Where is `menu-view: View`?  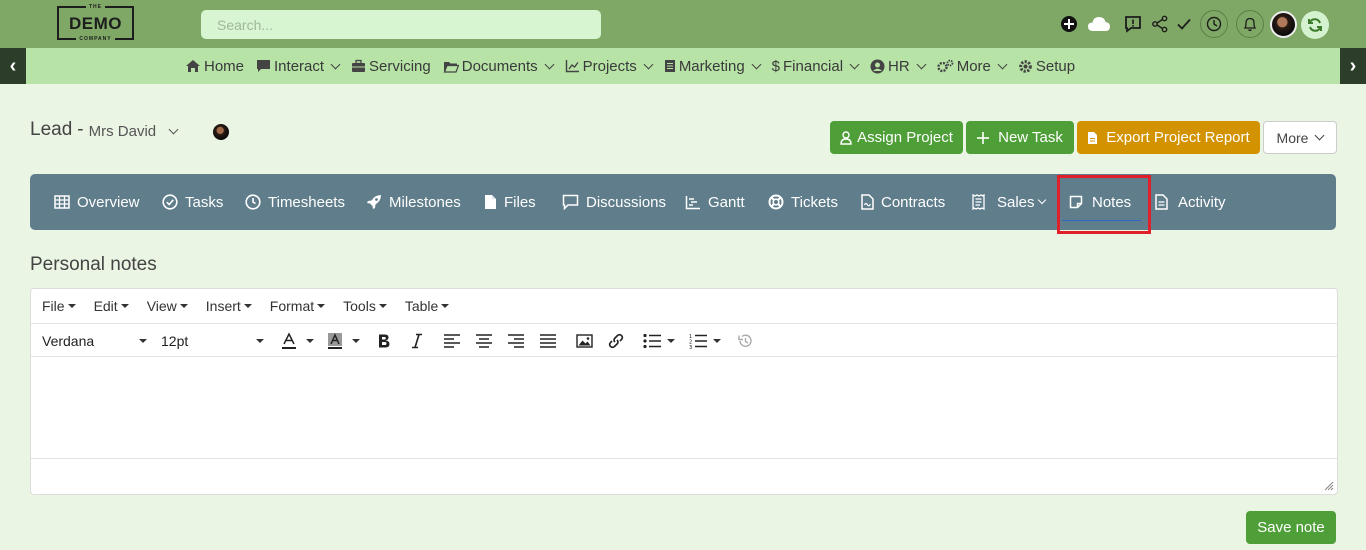 menu-view: View is located at coordinates (167, 306).